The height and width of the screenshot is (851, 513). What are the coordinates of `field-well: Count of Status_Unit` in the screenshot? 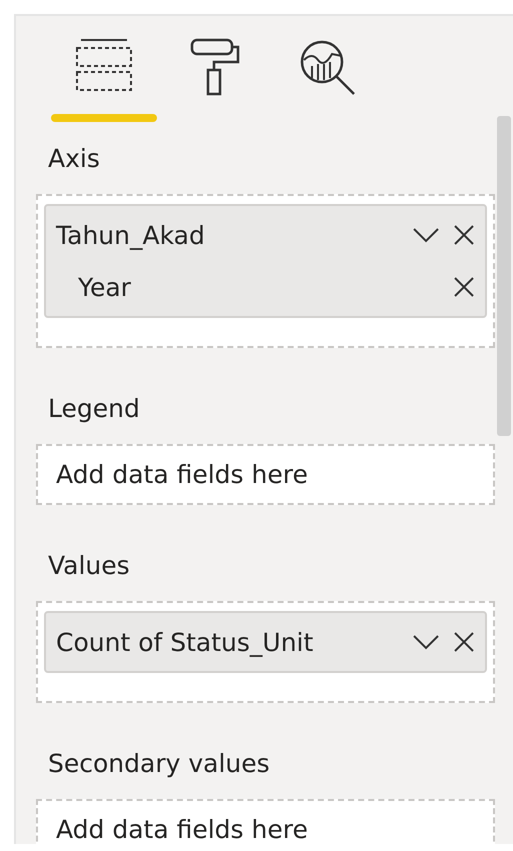 It's located at (265, 652).